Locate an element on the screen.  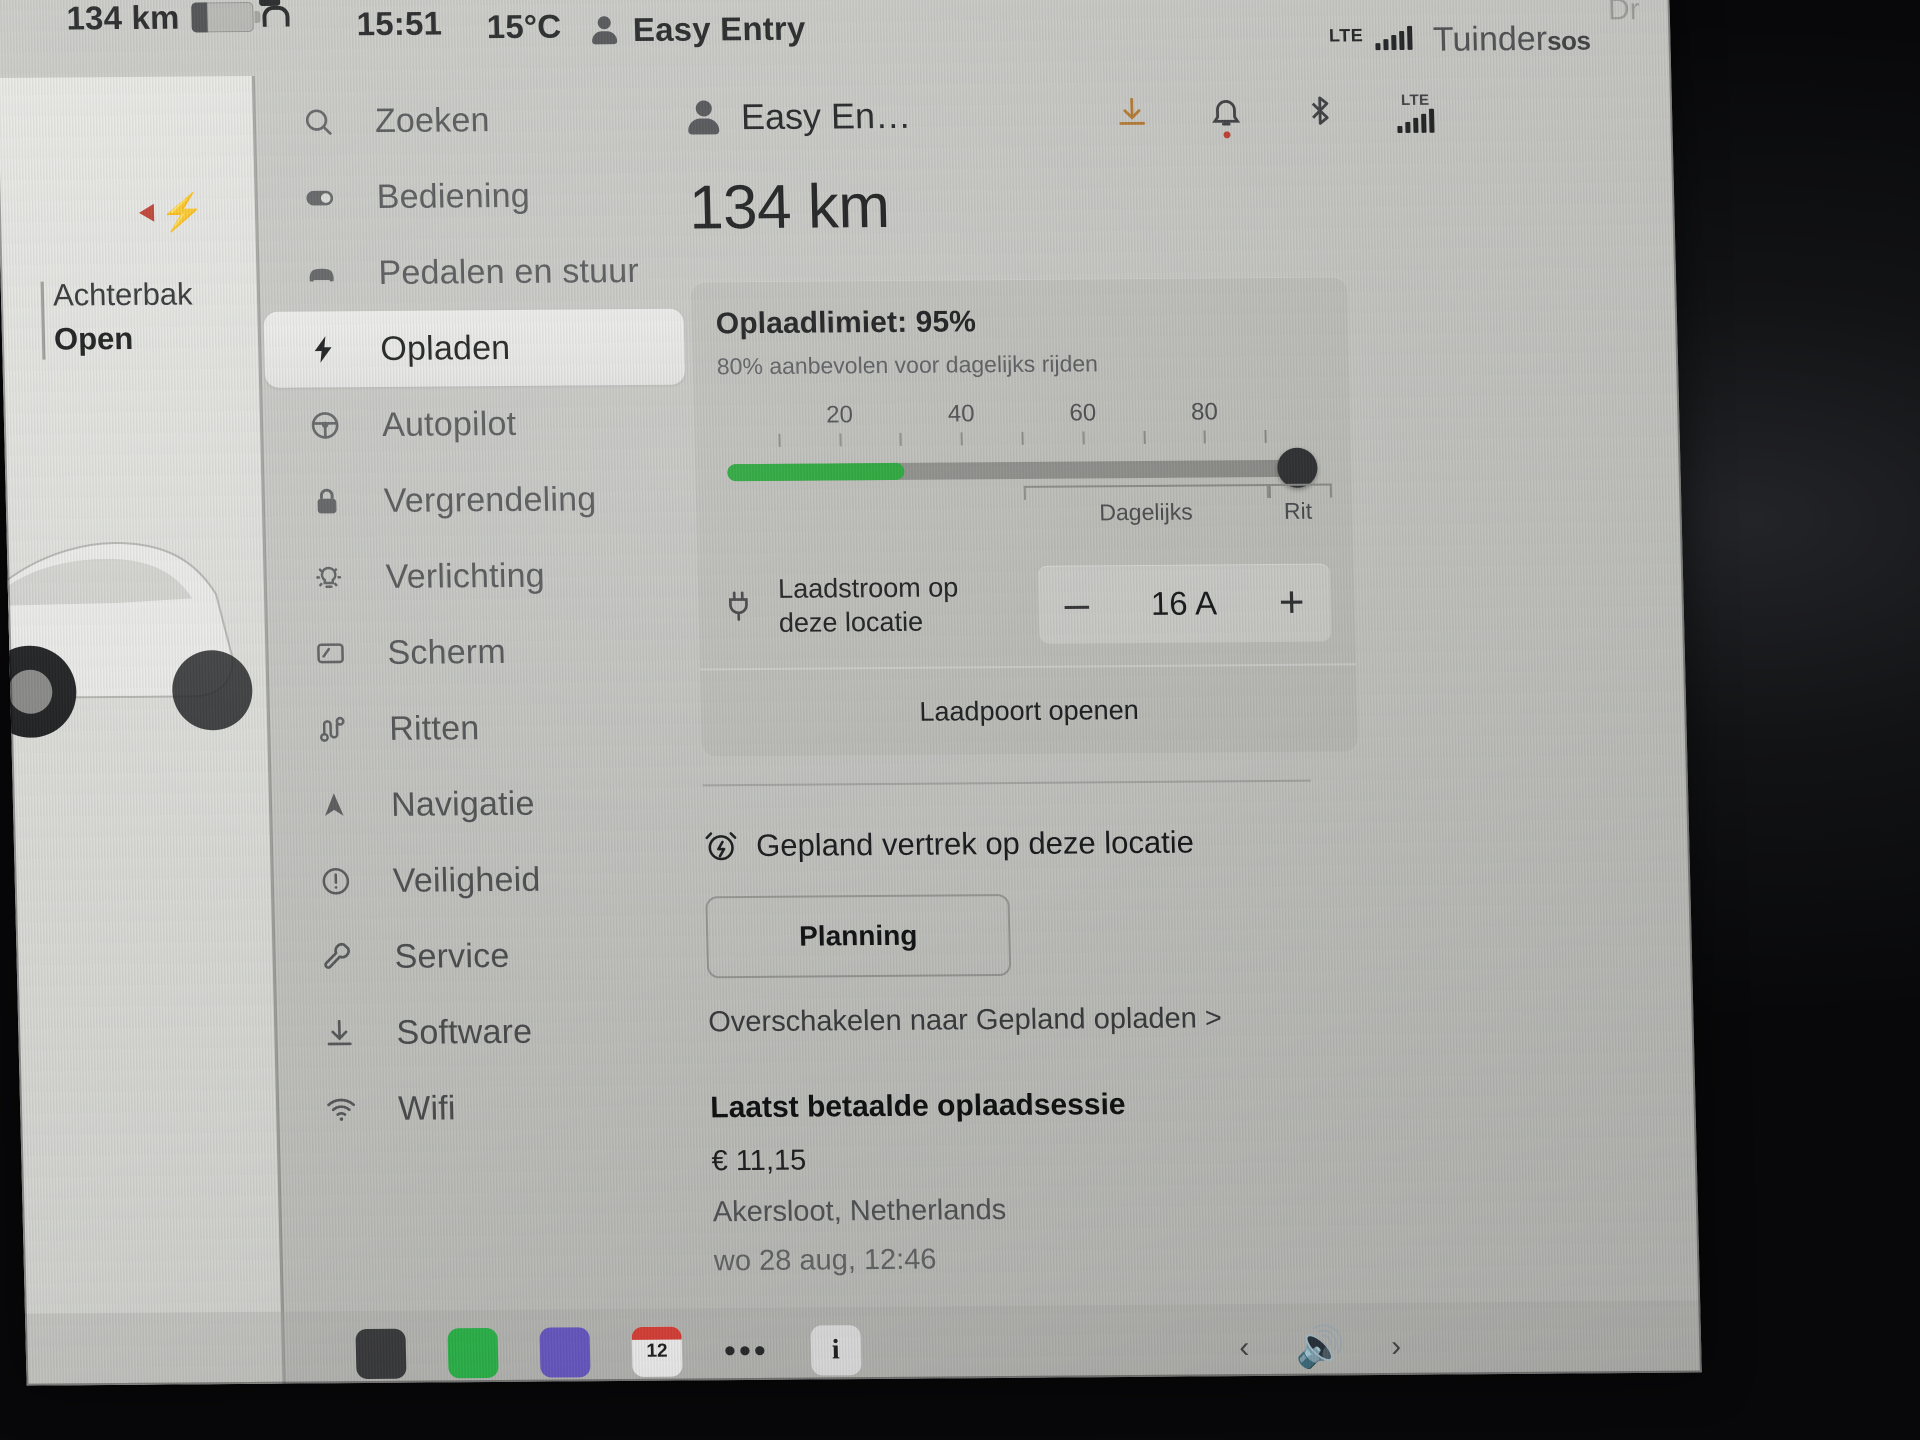
info-icon: i is located at coordinates (836, 1350).